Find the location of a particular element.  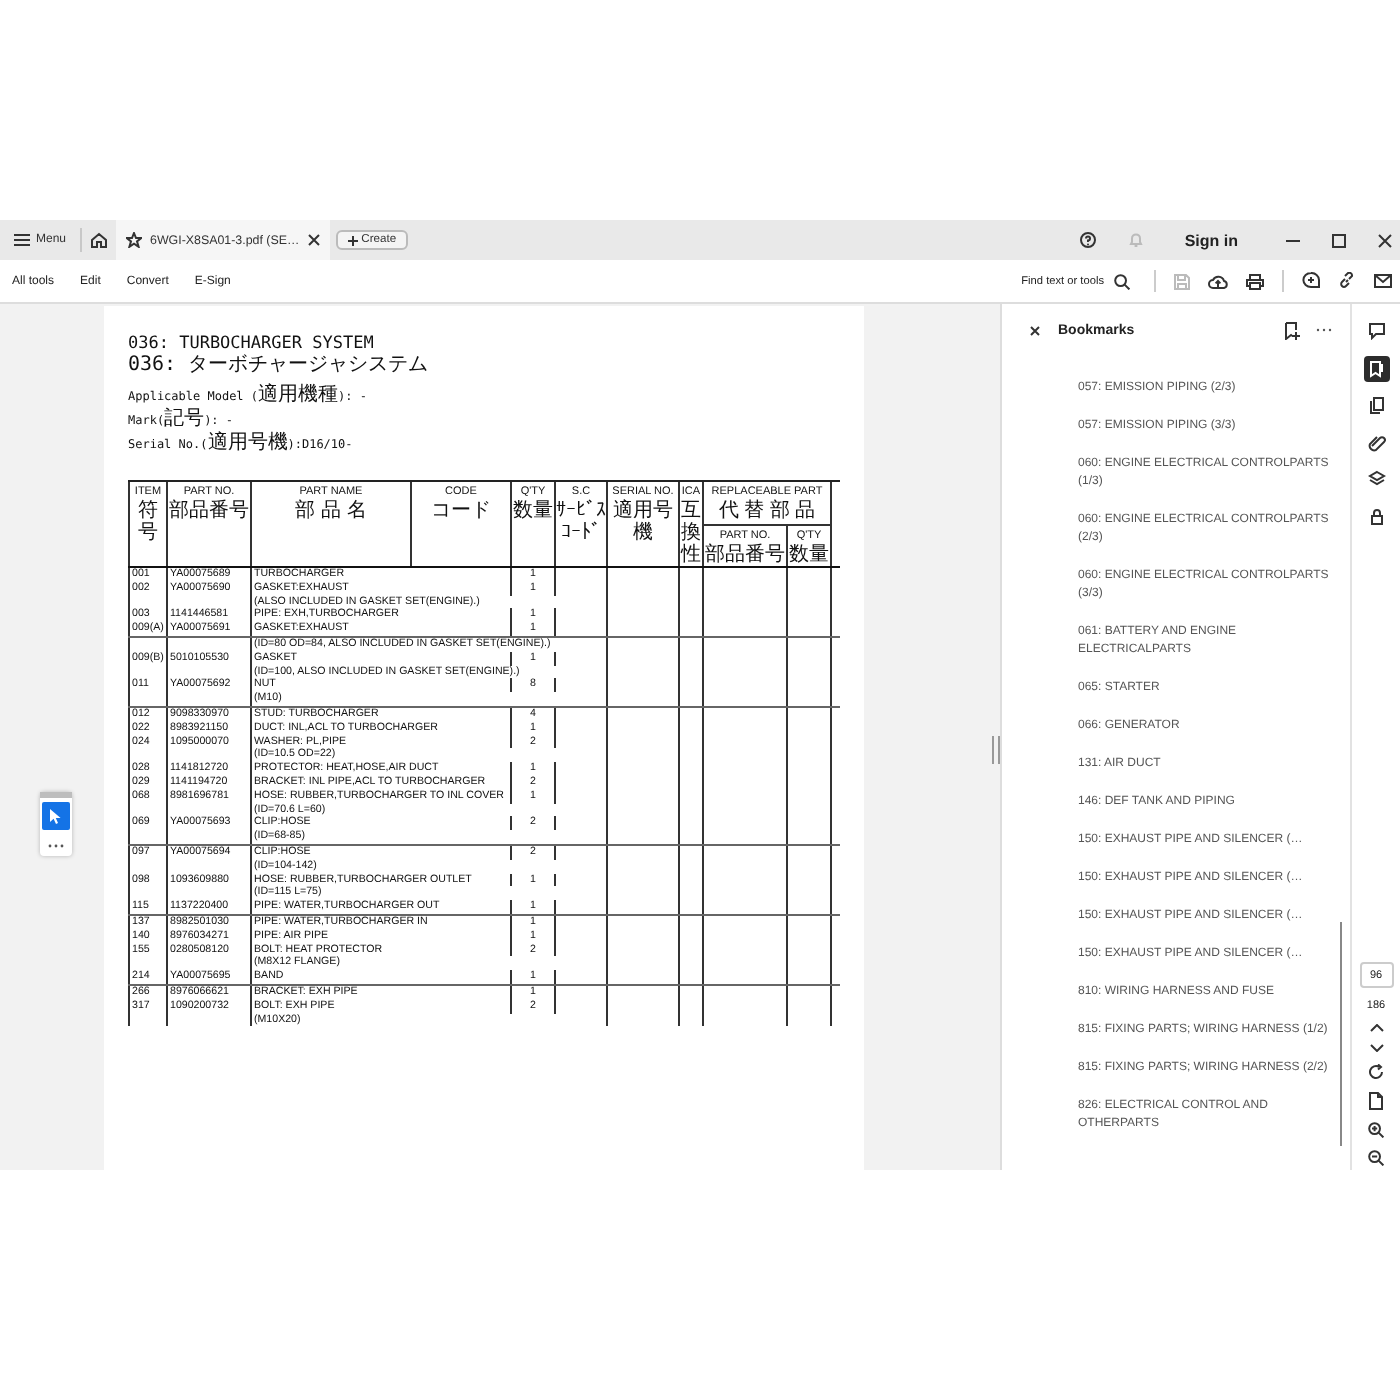

file-icon is located at coordinates (1376, 1101).